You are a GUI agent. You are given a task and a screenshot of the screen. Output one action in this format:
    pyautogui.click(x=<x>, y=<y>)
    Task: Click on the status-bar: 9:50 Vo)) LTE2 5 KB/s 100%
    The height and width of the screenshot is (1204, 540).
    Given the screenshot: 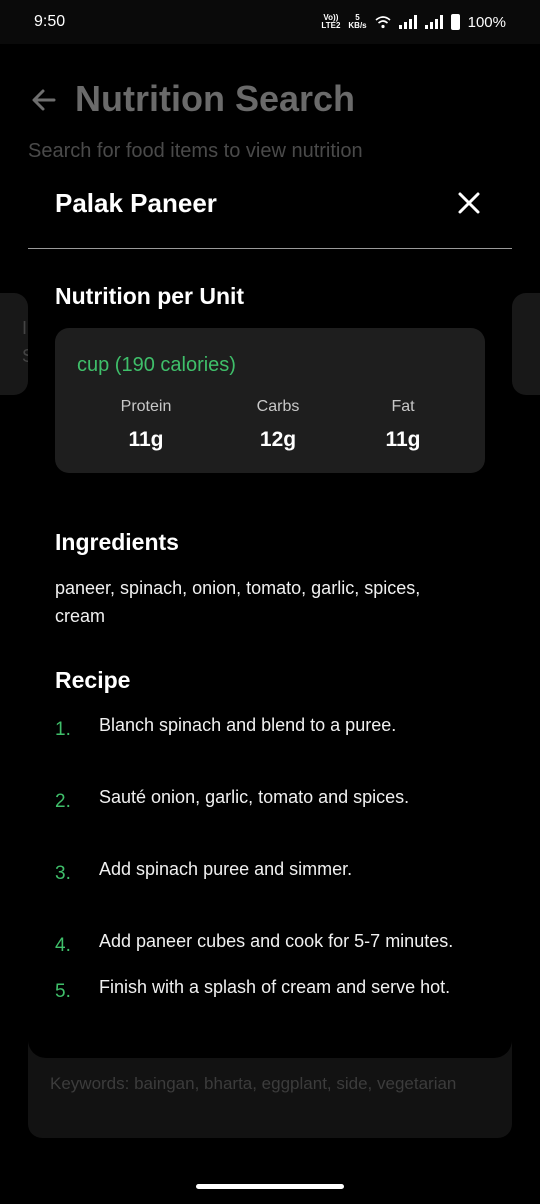 What is the action you would take?
    pyautogui.click(x=270, y=22)
    